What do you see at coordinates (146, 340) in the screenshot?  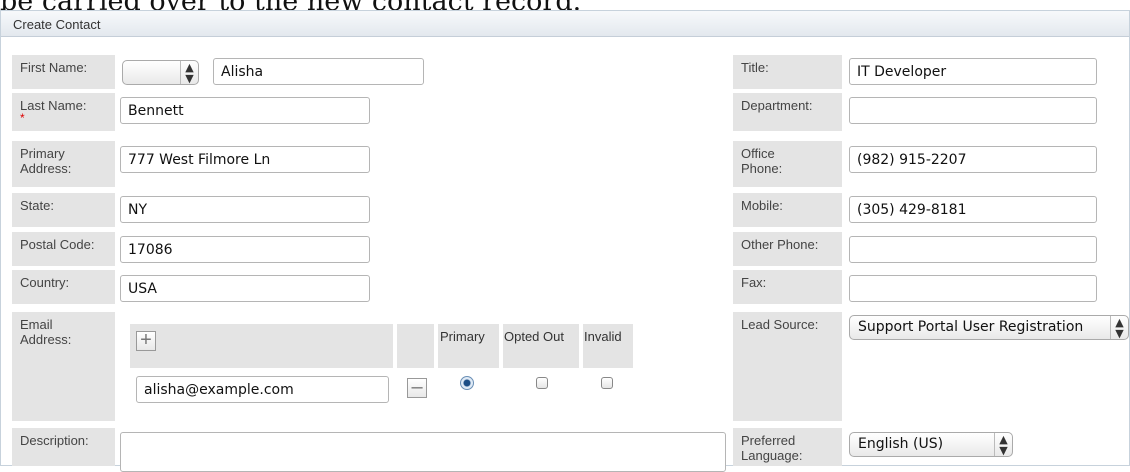 I see `plus-icon: +` at bounding box center [146, 340].